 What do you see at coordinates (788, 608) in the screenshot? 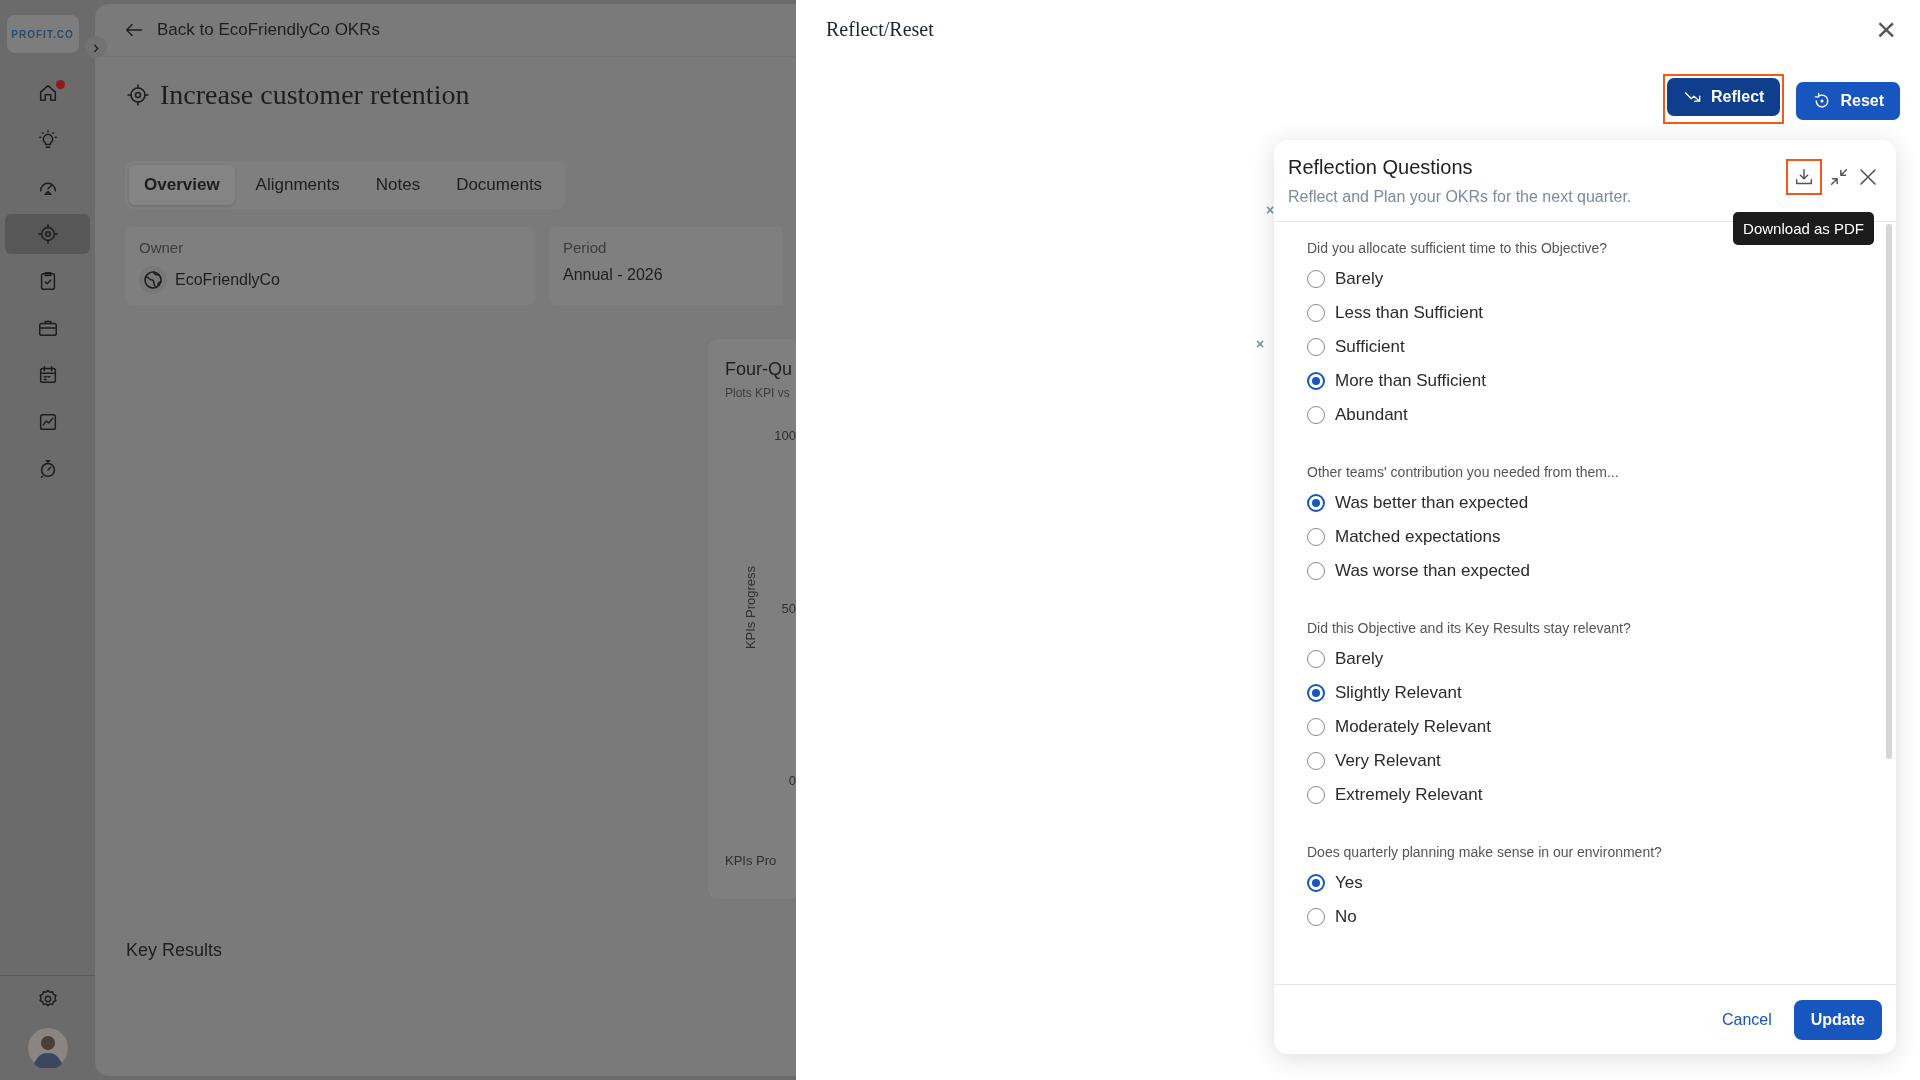
I see `axis-tick: 50` at bounding box center [788, 608].